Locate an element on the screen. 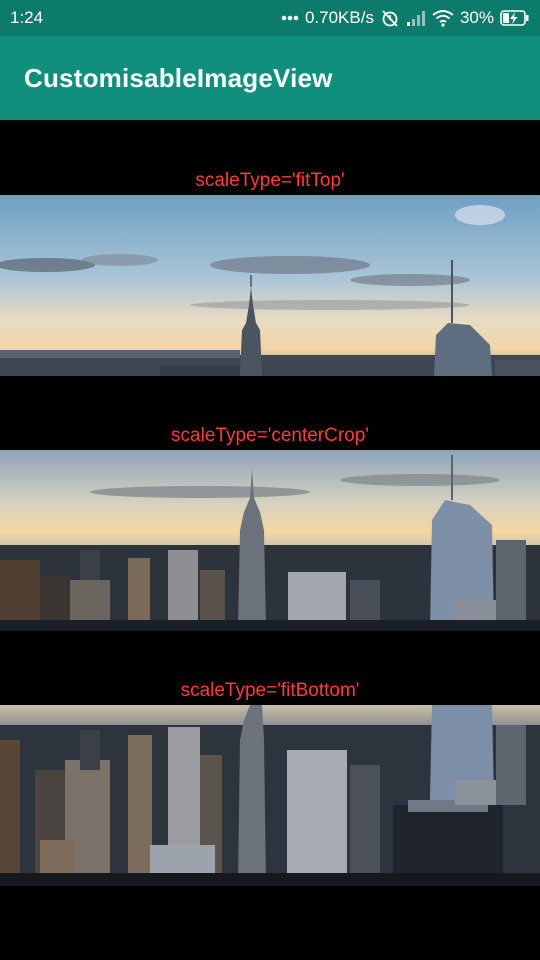  app-title: CustomisableImageView is located at coordinates (178, 77).